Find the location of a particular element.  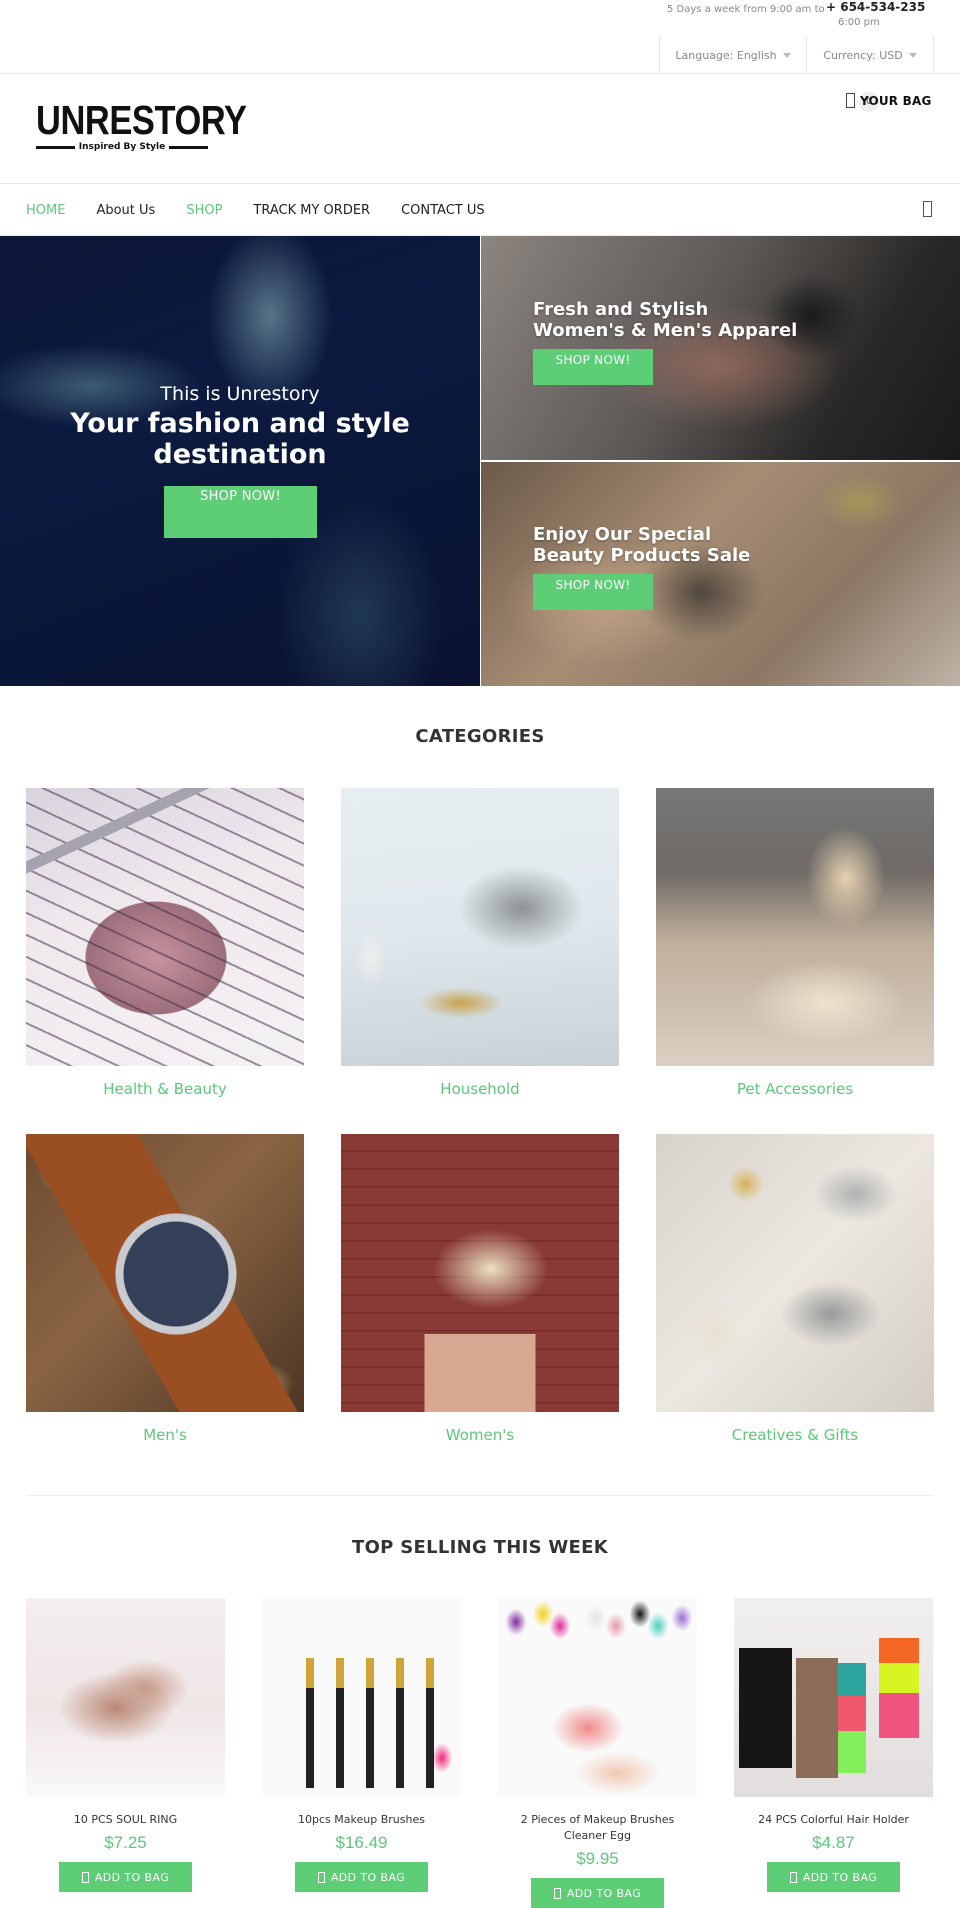

product-name: 24 PCS Colorful Hair Holder is located at coordinates (833, 1820).